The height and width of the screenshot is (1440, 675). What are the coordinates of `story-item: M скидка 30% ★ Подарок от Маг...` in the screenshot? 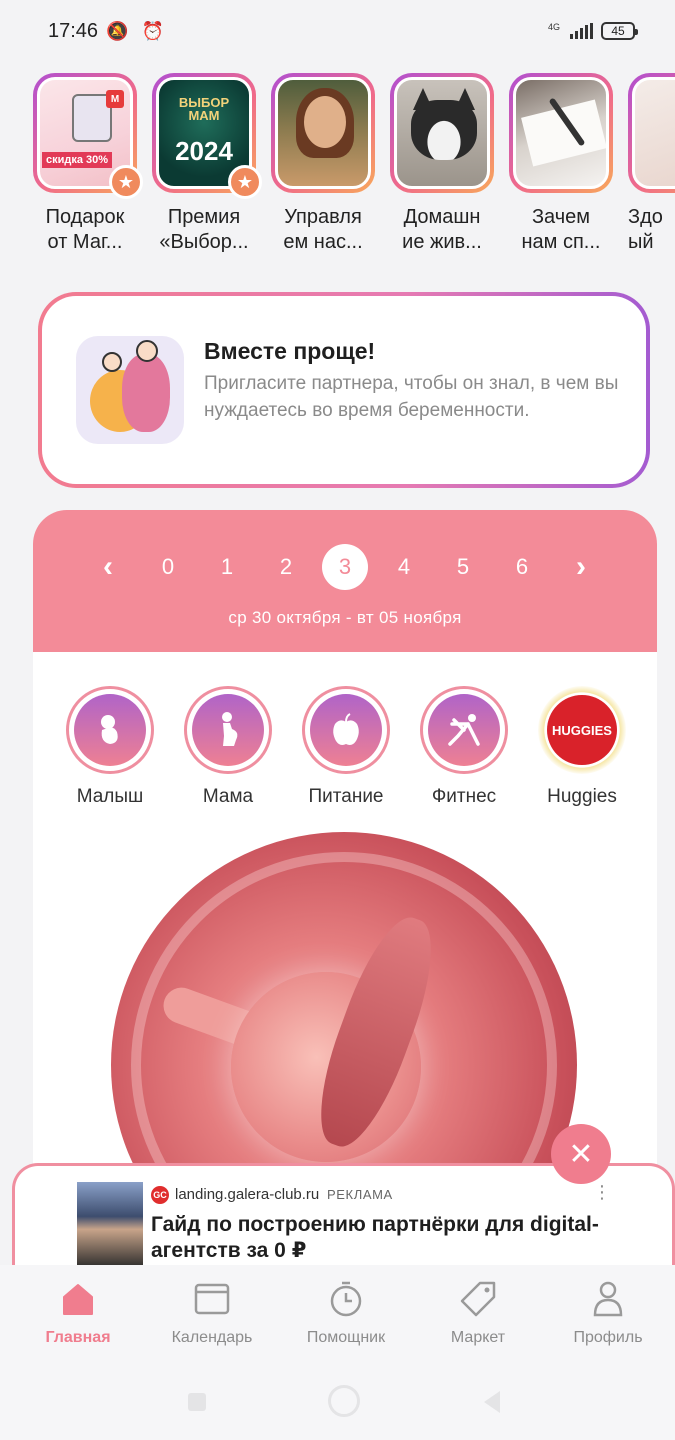 It's located at (88, 173).